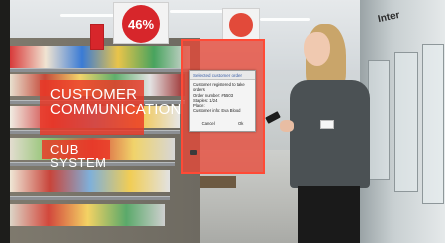 Image resolution: width=445 pixels, height=243 pixels. I want to click on cub-system-label: CUB SYSTEM, so click(76, 154).